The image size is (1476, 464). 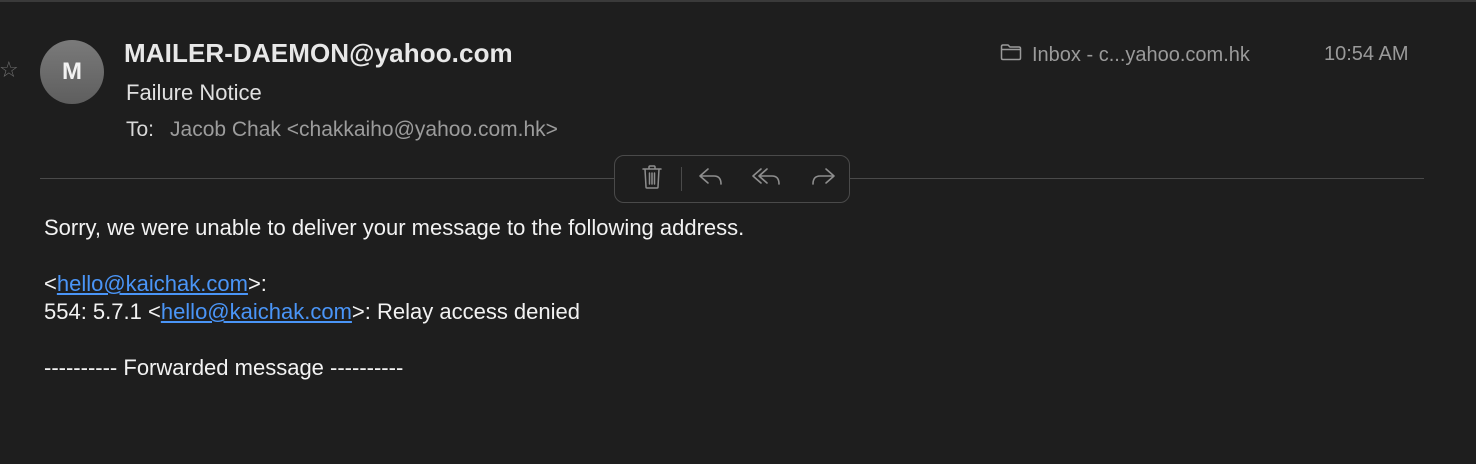 I want to click on forwarded-header: ---------- Forwarded message ----------, so click(x=224, y=367).